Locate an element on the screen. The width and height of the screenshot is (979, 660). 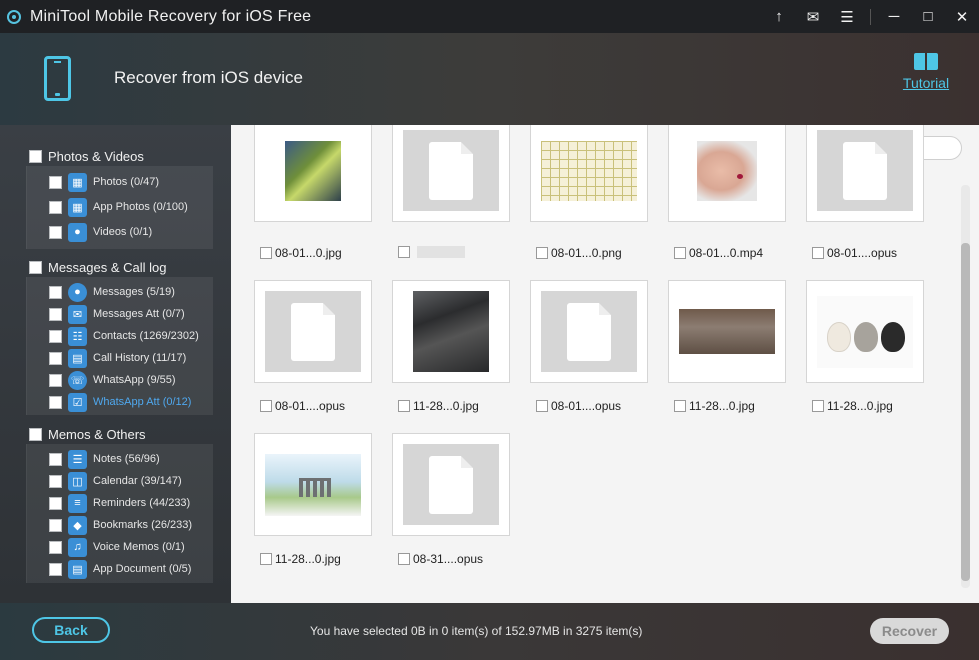
sidebar-item-app-photos: ▦ App Photos (0/100) is located at coordinates (120, 207).